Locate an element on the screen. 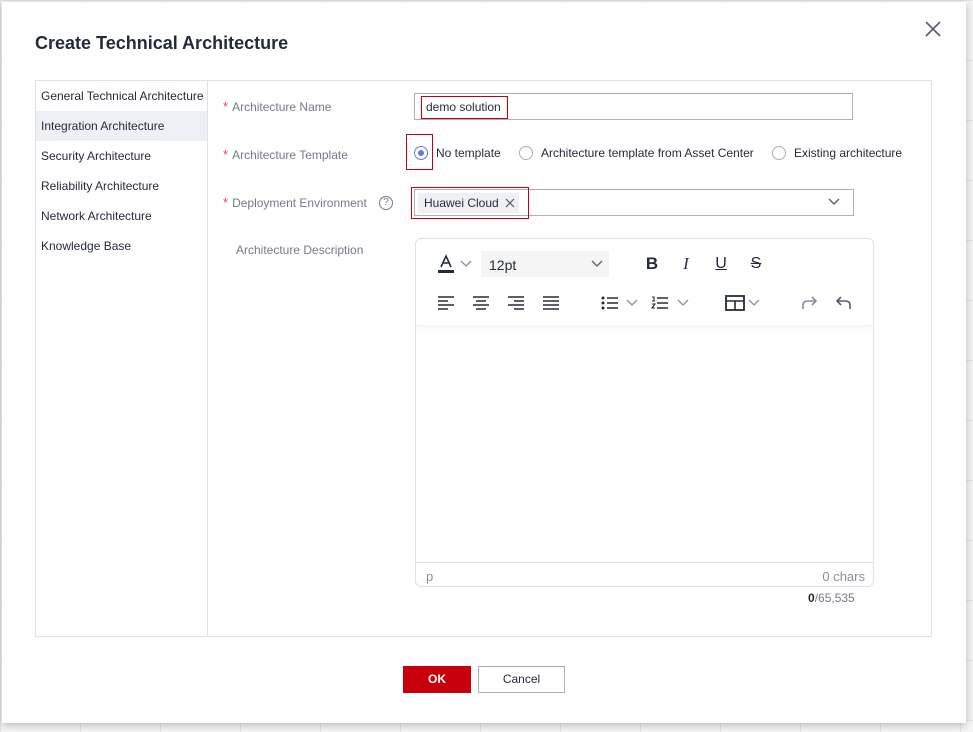  undo-icon is located at coordinates (843, 303).